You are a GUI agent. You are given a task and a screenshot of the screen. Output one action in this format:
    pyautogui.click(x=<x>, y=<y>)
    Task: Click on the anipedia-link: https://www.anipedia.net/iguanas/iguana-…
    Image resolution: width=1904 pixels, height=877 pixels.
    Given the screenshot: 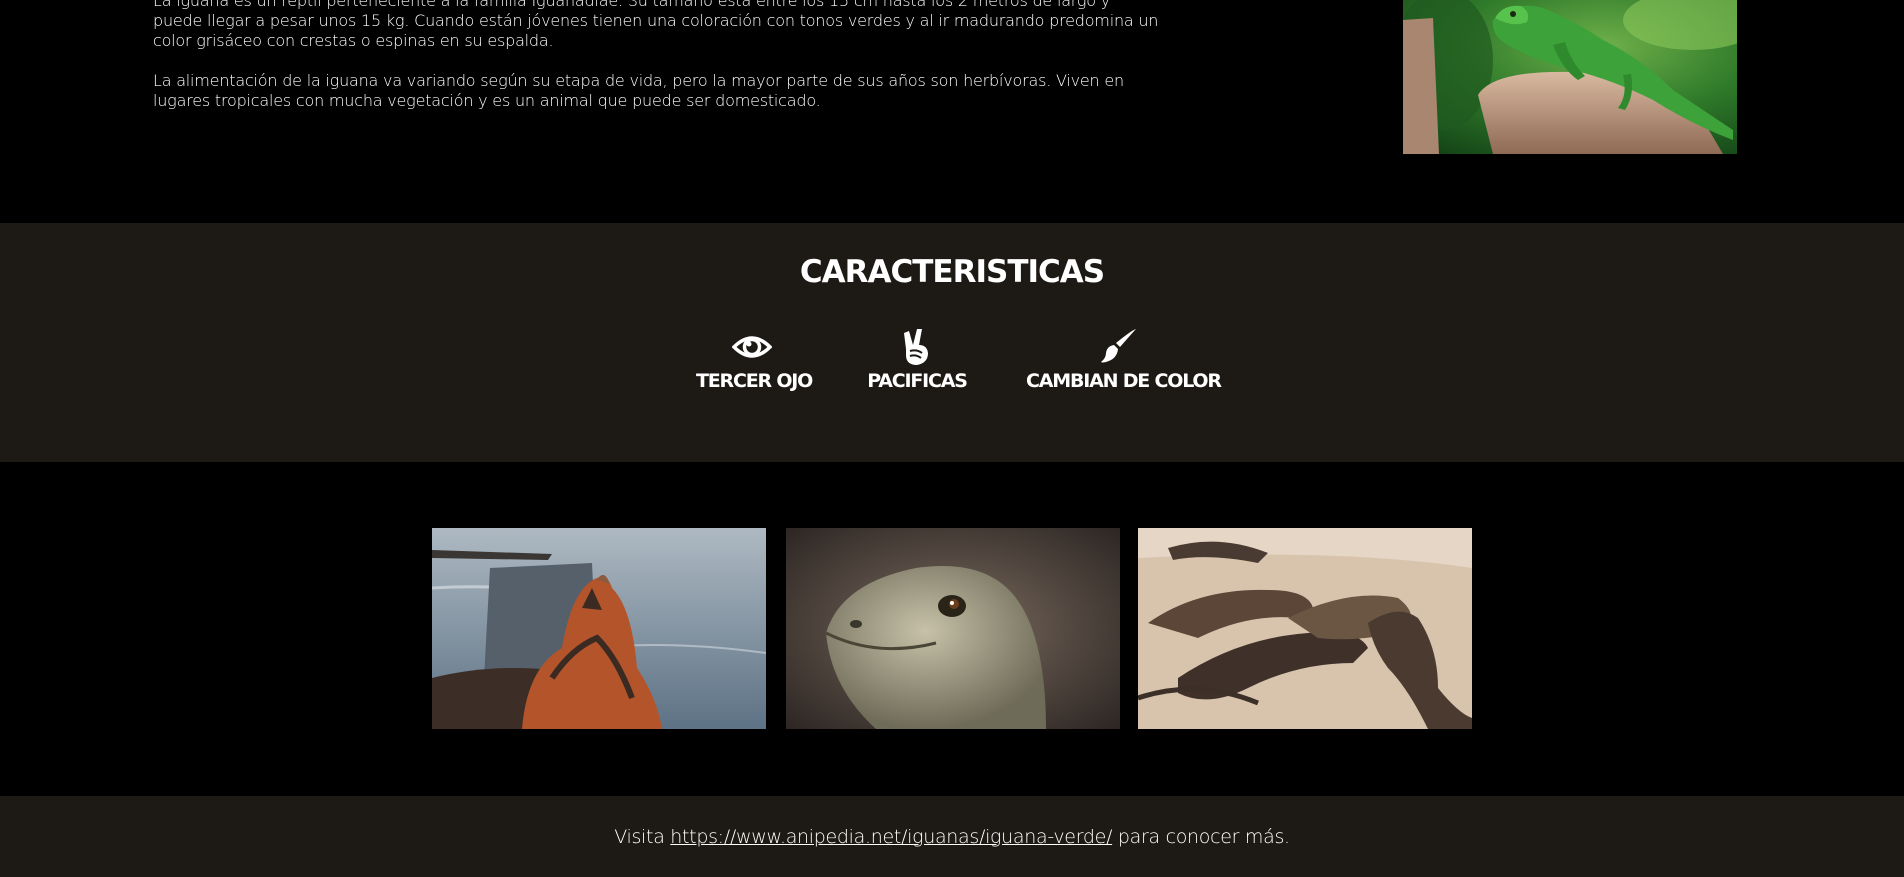 What is the action you would take?
    pyautogui.click(x=891, y=837)
    